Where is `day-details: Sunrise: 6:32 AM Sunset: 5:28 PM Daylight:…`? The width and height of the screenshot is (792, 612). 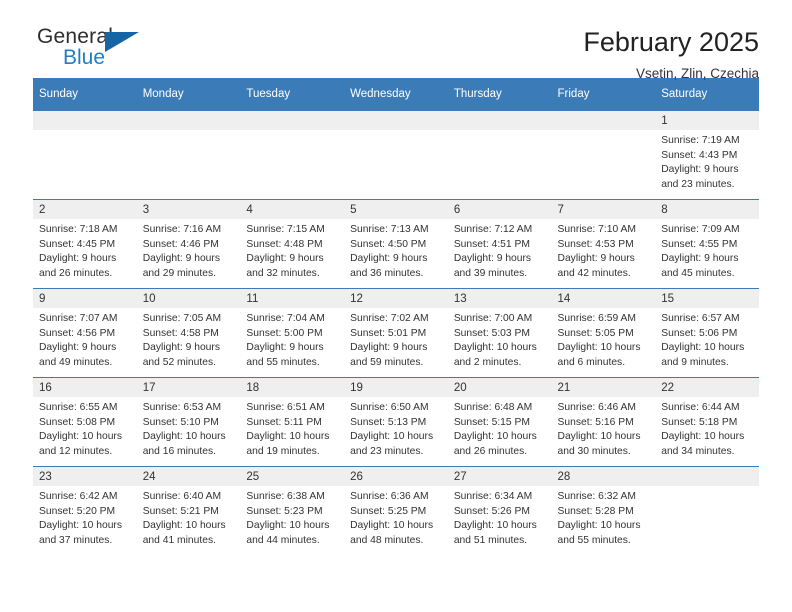
day-details: Sunrise: 6:32 AM Sunset: 5:28 PM Daylight:… is located at coordinates (604, 517).